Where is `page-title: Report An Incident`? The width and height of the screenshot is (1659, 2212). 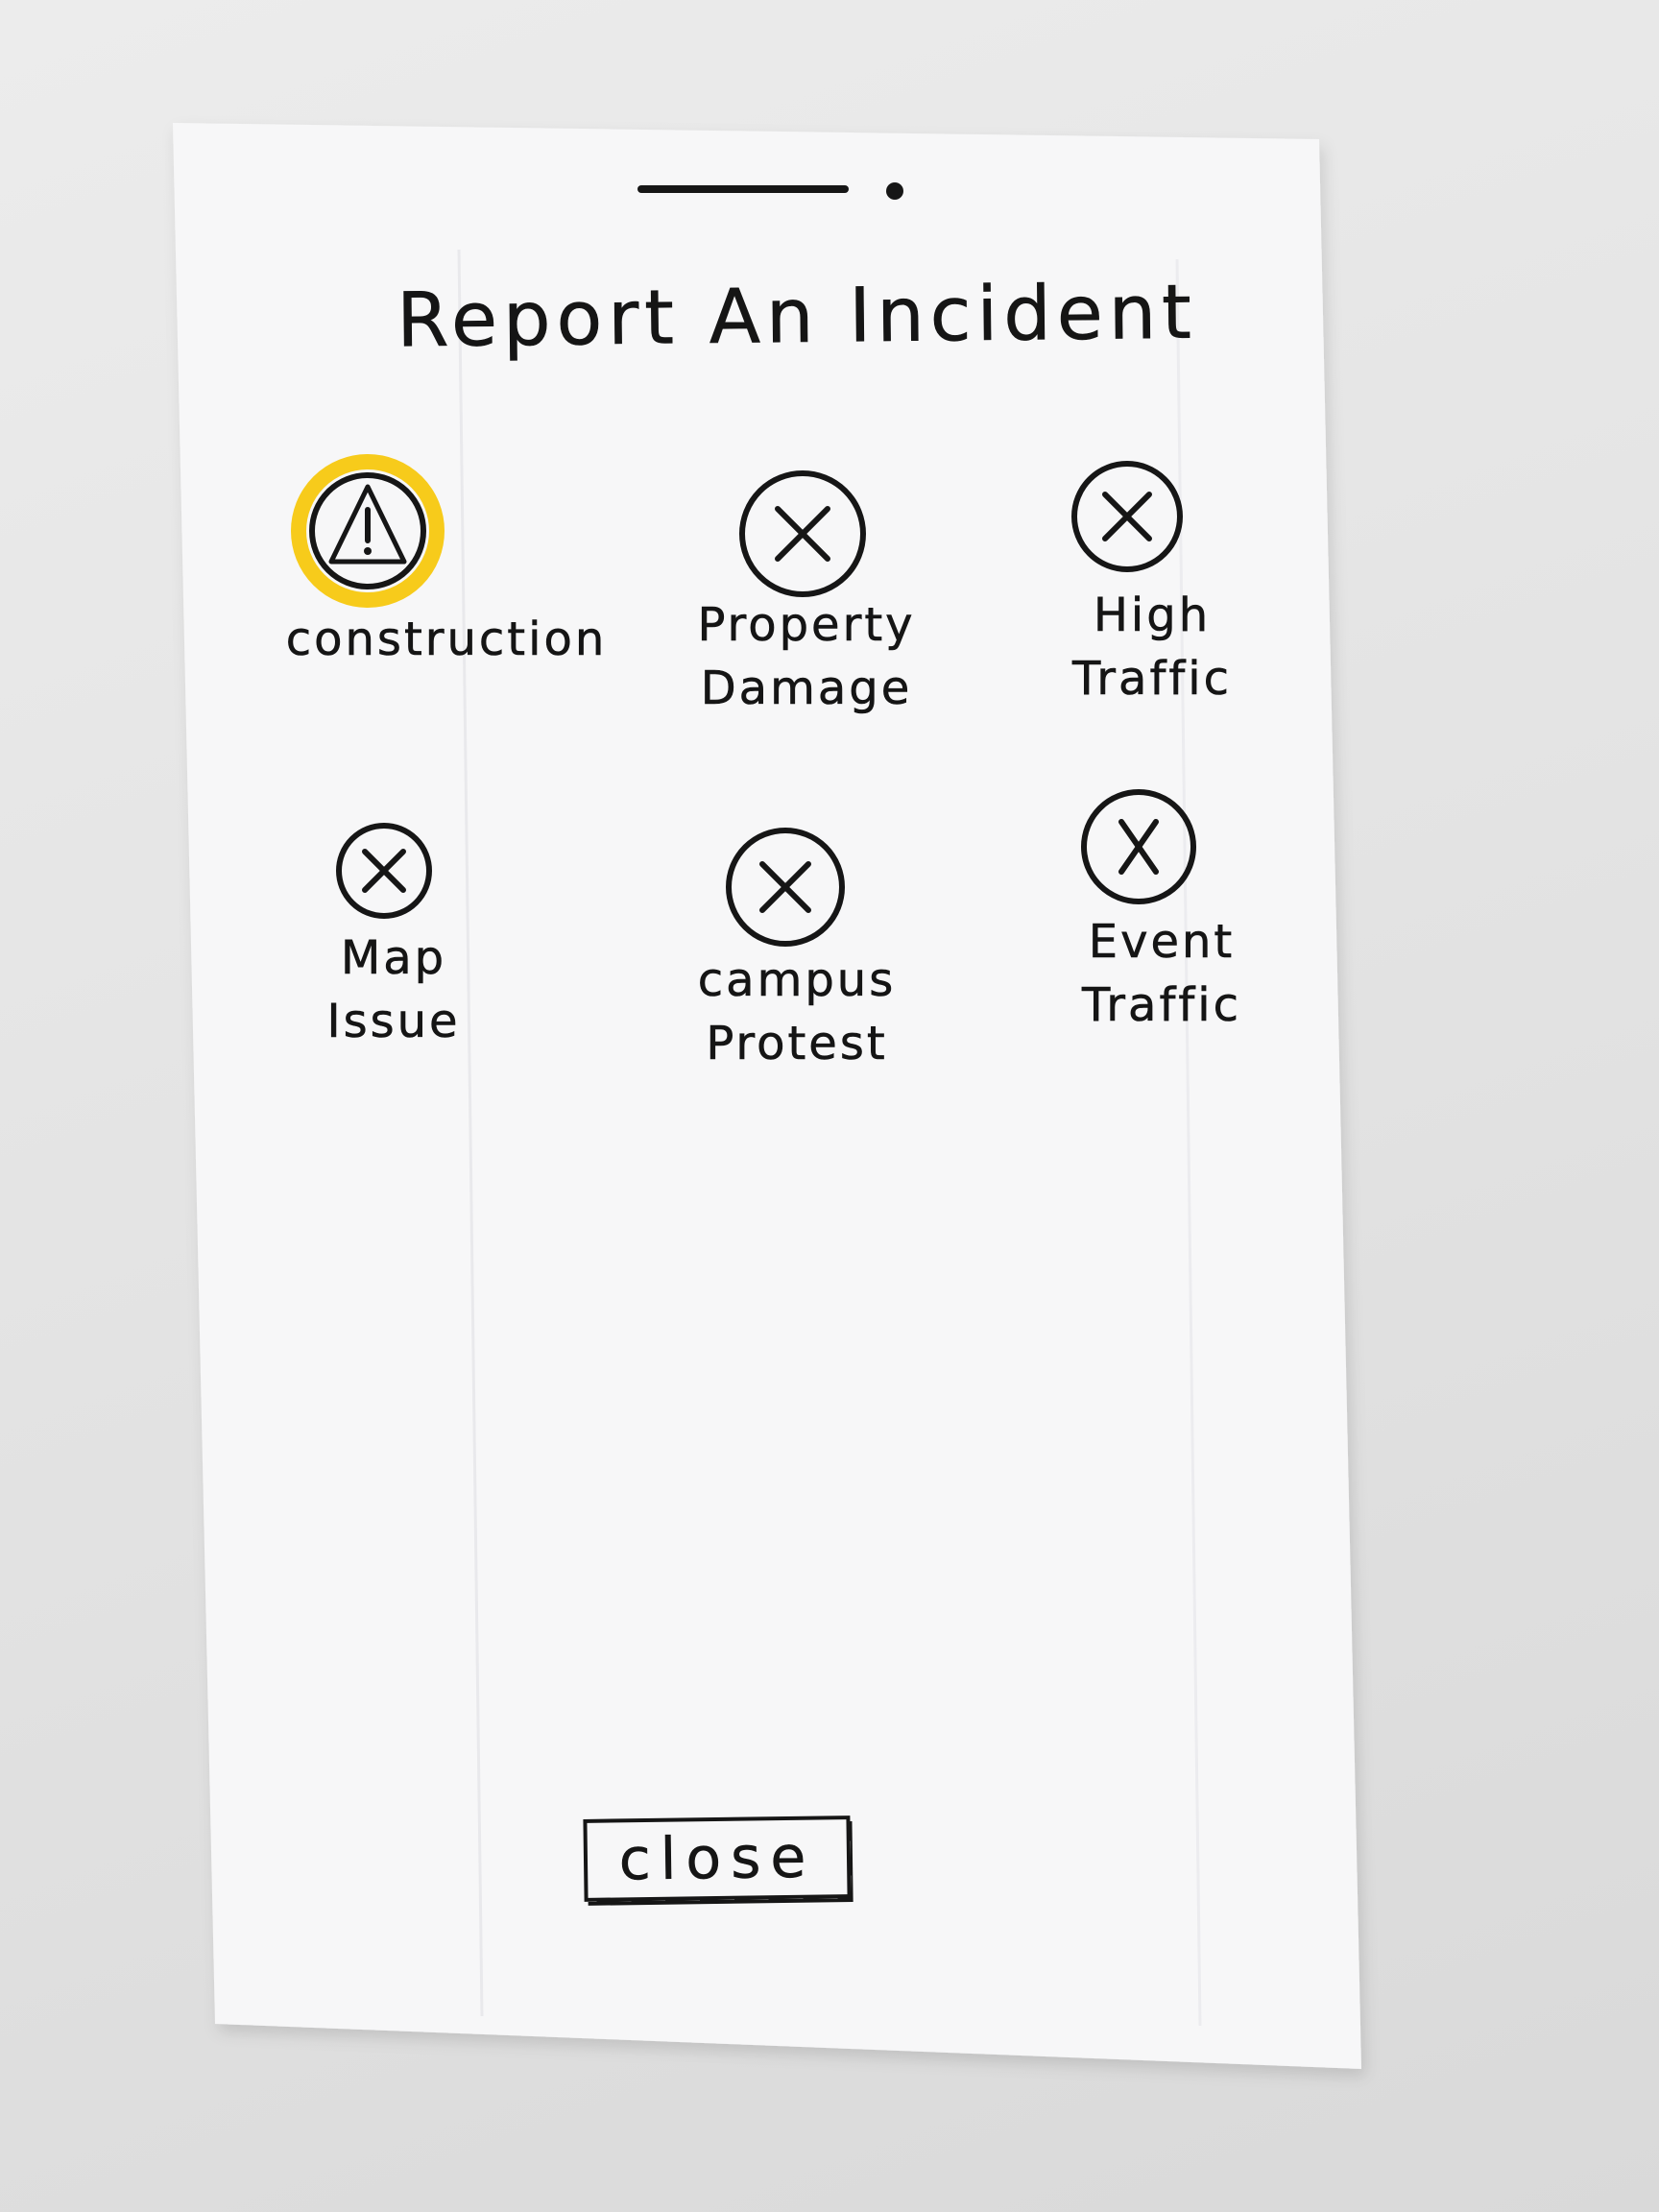
page-title: Report An Incident is located at coordinates (797, 317).